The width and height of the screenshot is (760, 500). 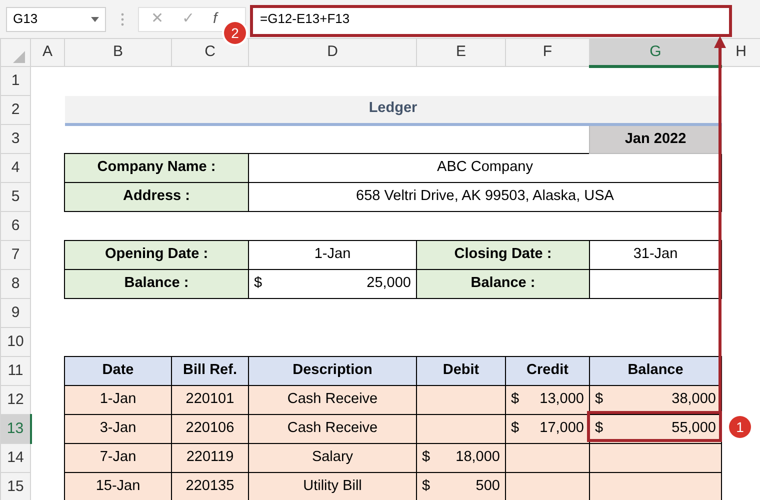 I want to click on row-header: 6, so click(x=15, y=226).